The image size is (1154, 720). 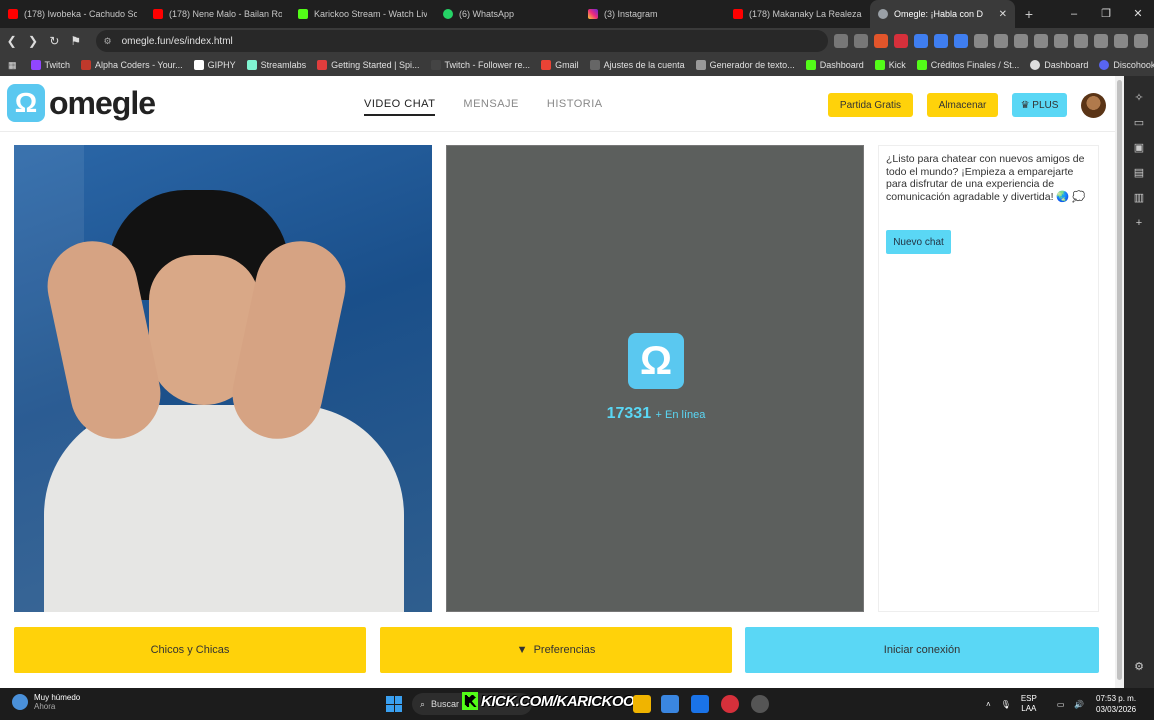 I want to click on instagram-icon, so click(x=593, y=14).